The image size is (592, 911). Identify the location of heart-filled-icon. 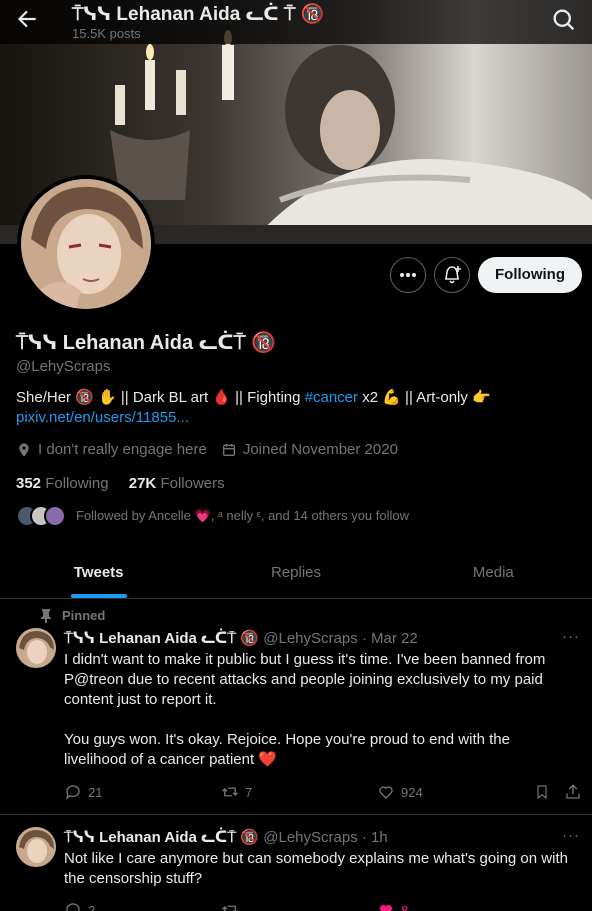
(386, 908).